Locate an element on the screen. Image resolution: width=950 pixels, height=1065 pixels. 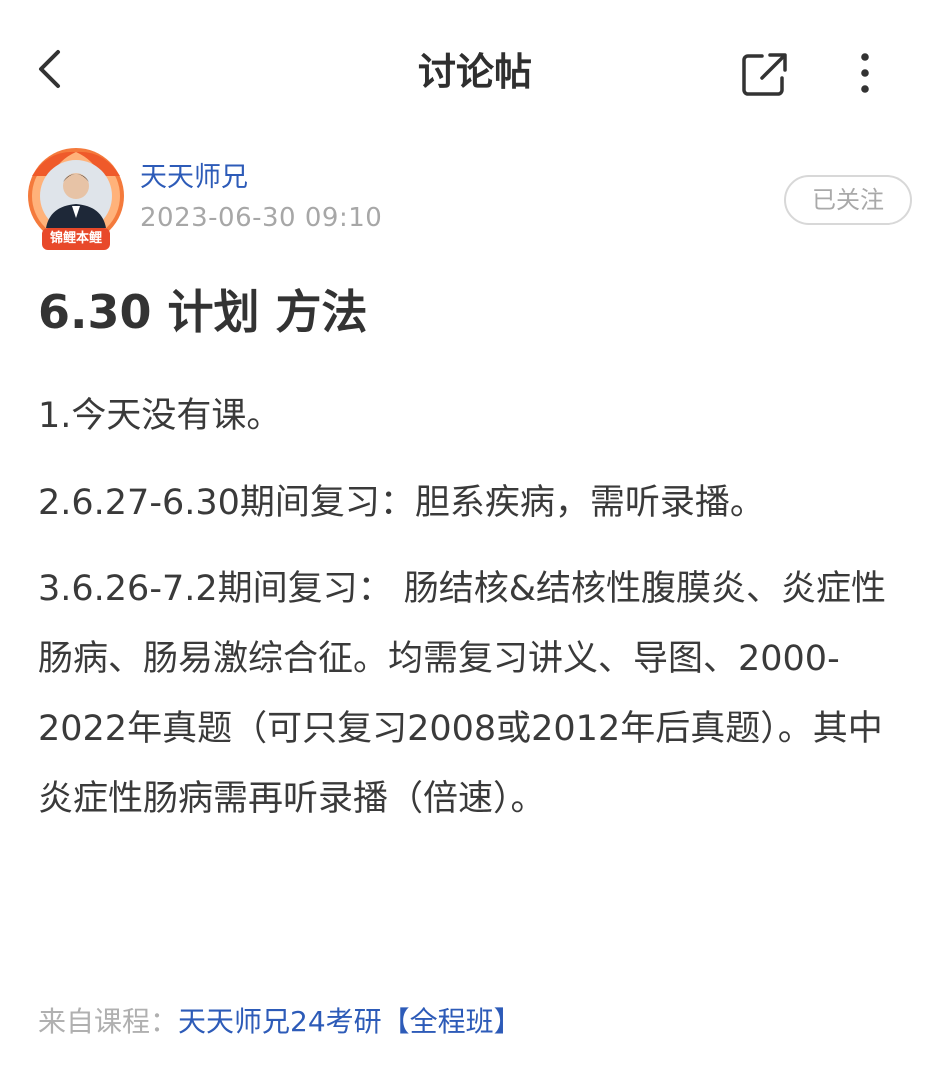
course-link: 天天师兄24考研【全程班】 is located at coordinates (350, 1021).